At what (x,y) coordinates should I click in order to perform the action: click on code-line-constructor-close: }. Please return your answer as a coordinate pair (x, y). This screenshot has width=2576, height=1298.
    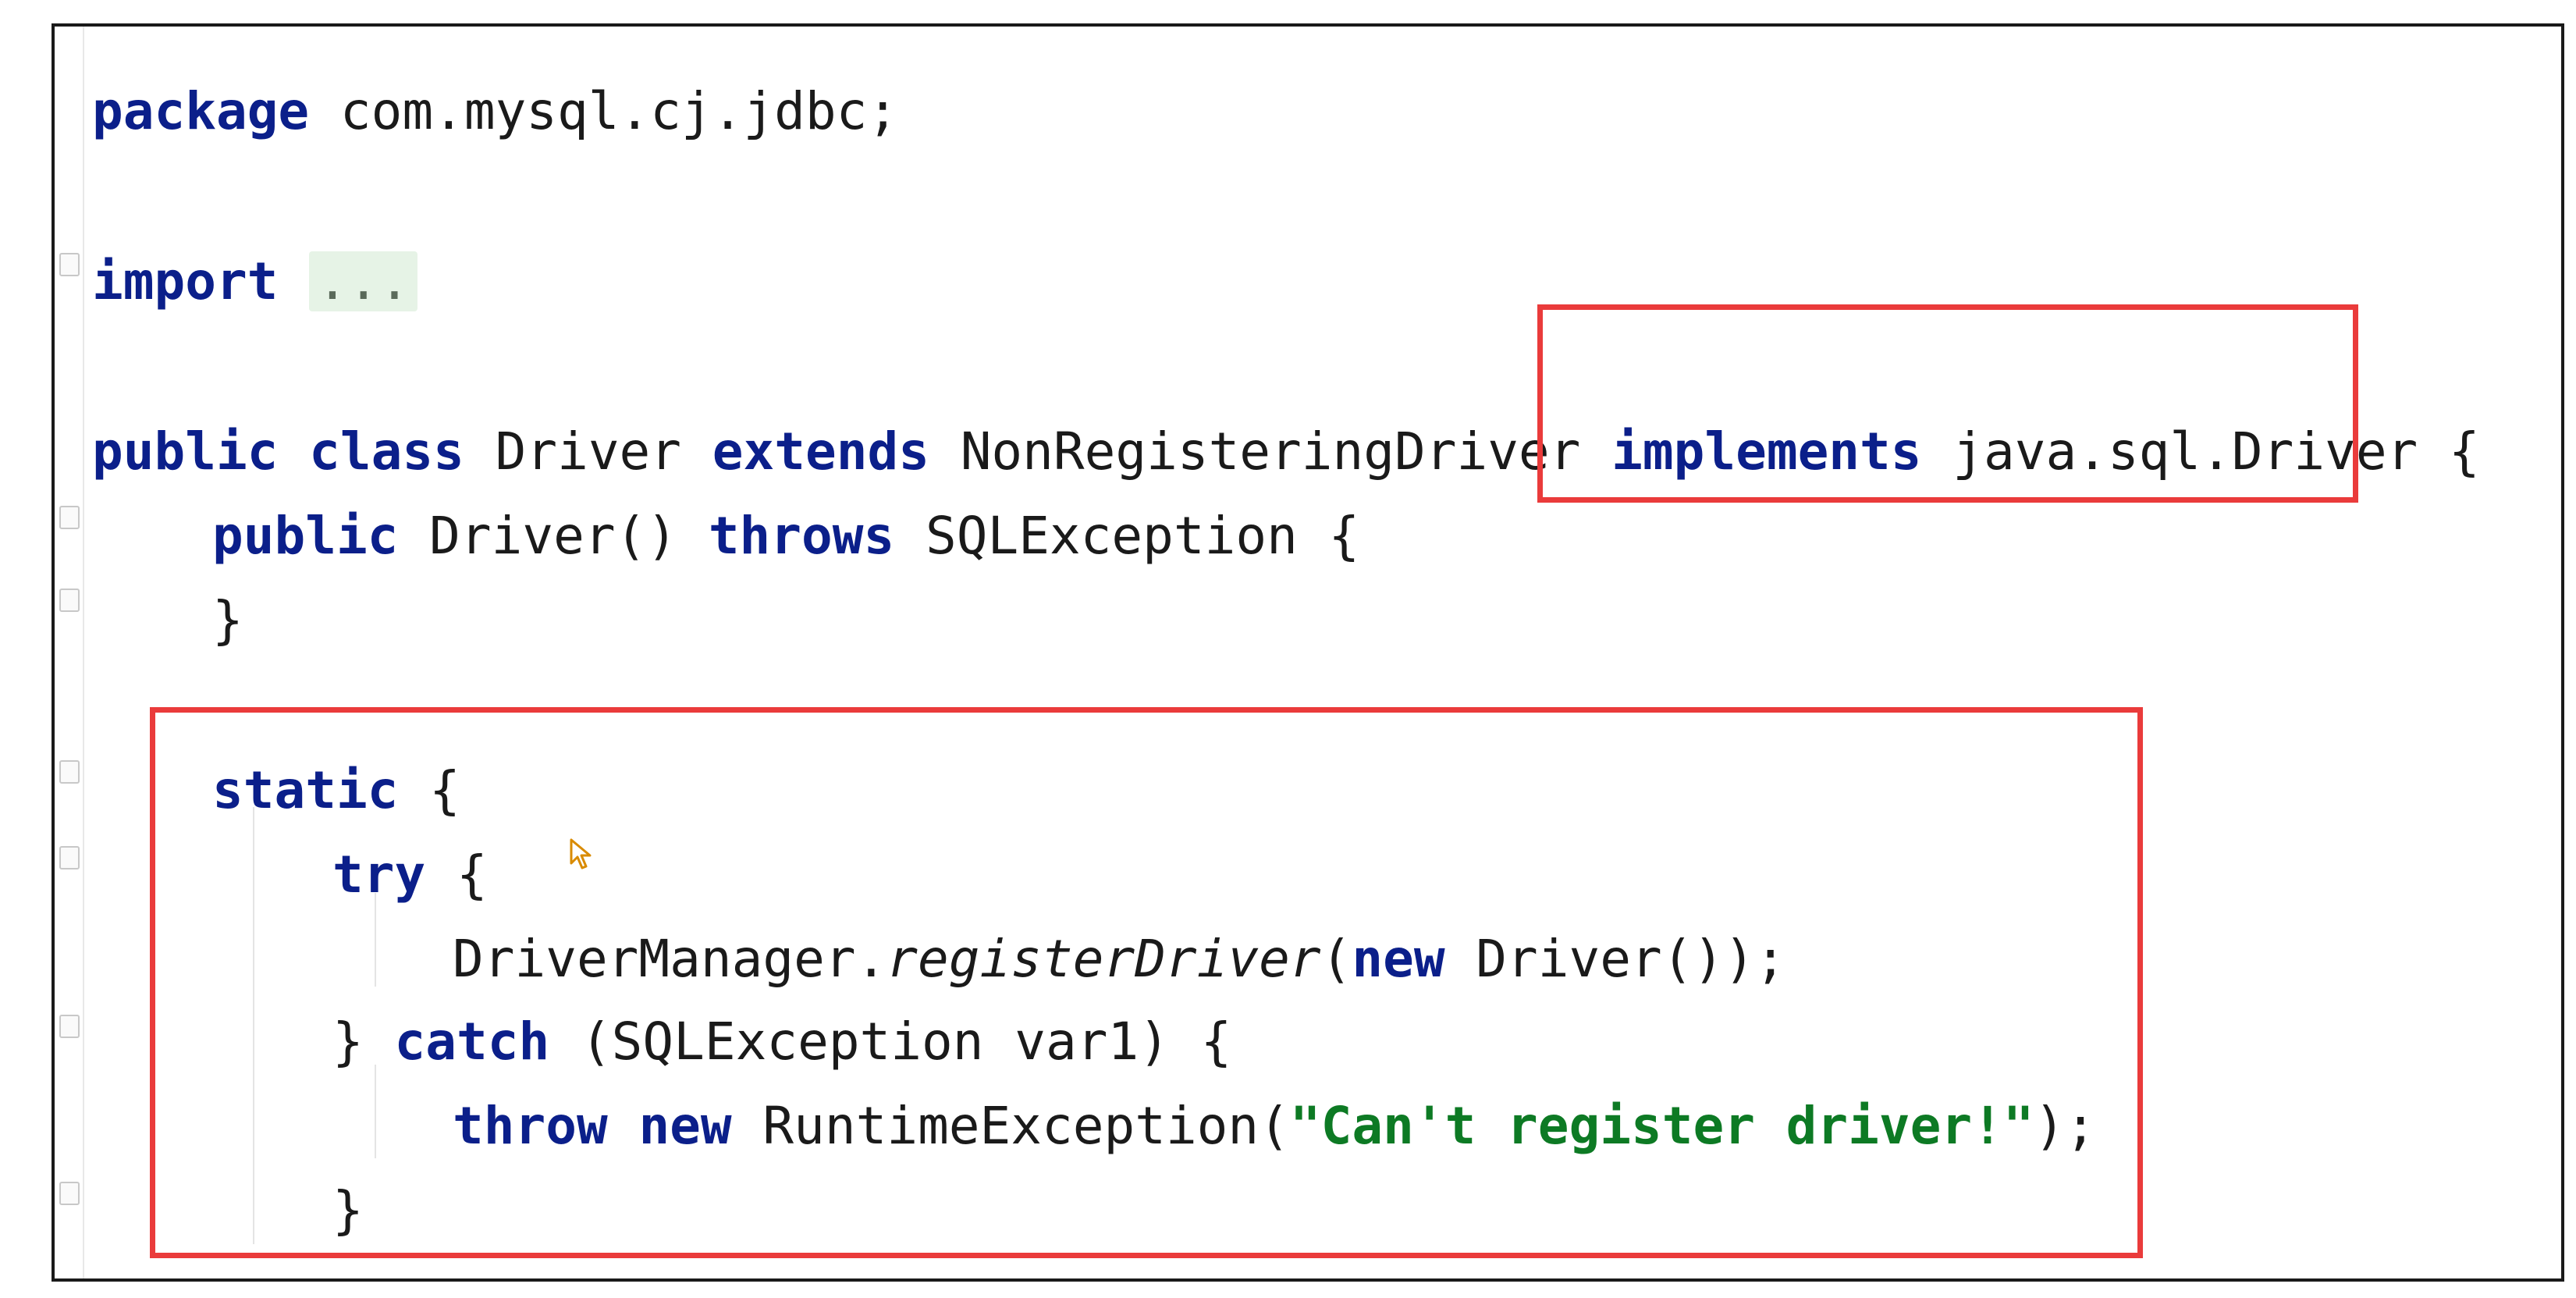
    Looking at the image, I should click on (228, 620).